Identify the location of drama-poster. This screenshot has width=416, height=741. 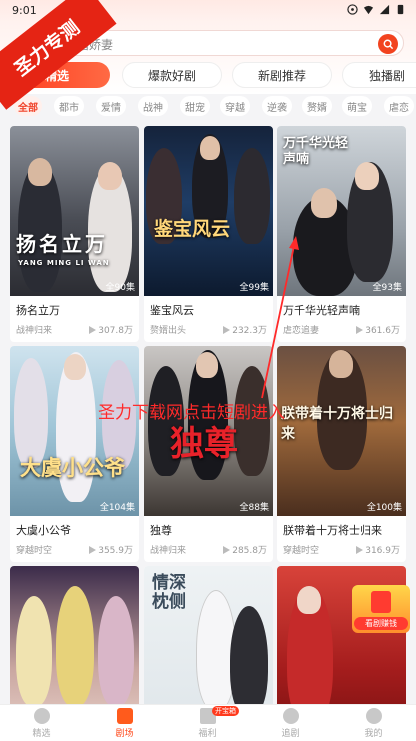
(74, 635).